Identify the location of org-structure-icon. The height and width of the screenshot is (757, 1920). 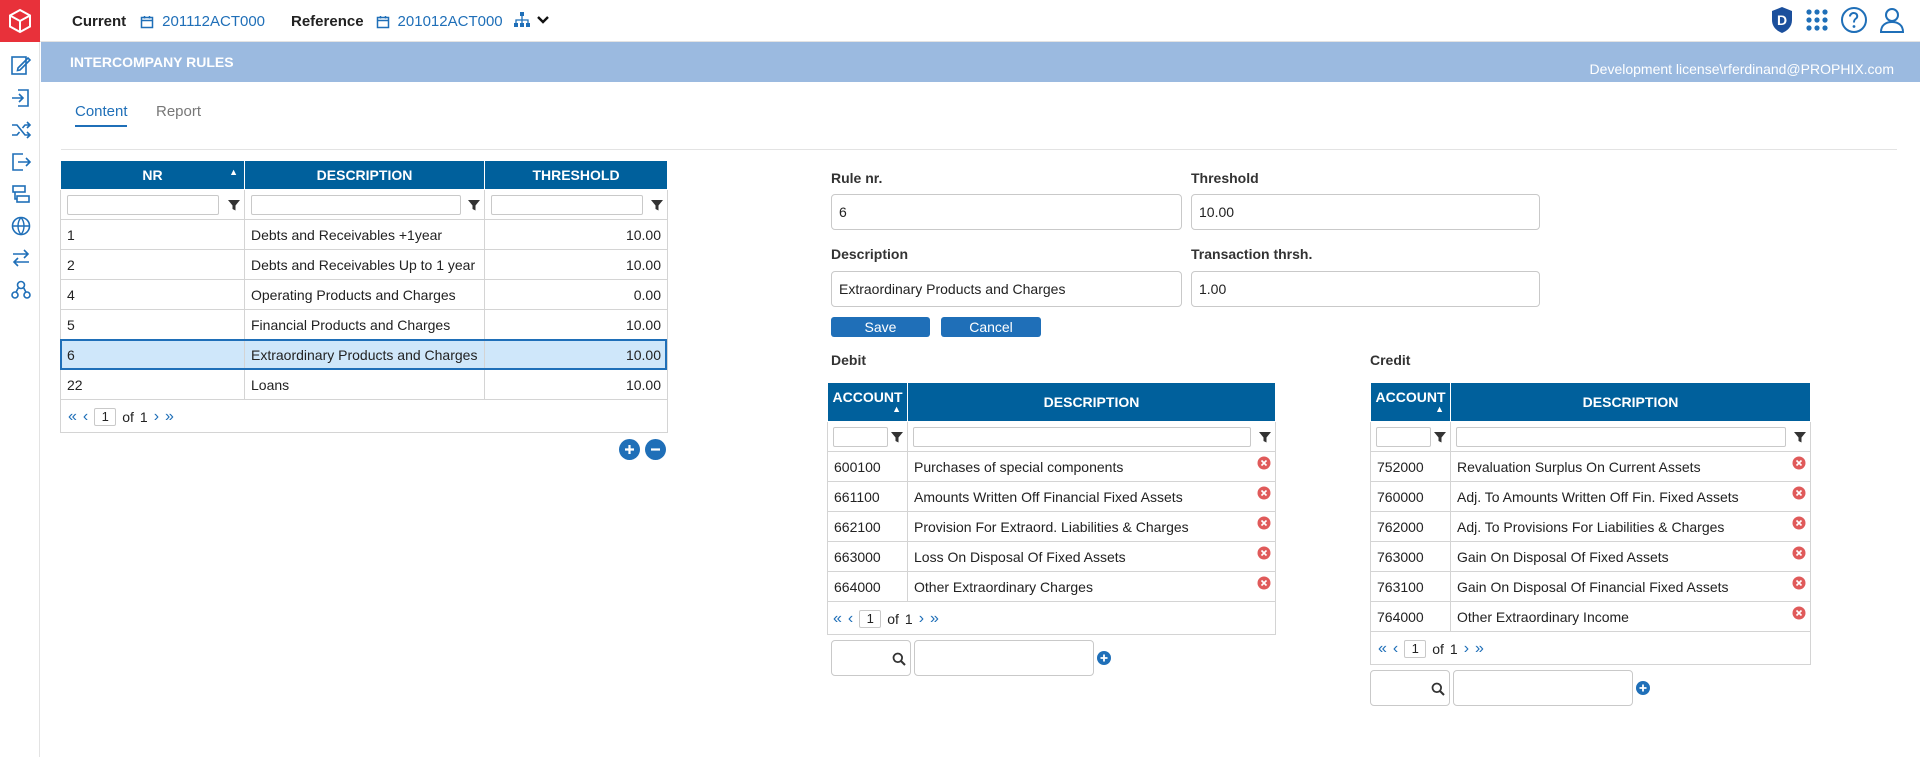
(21, 290).